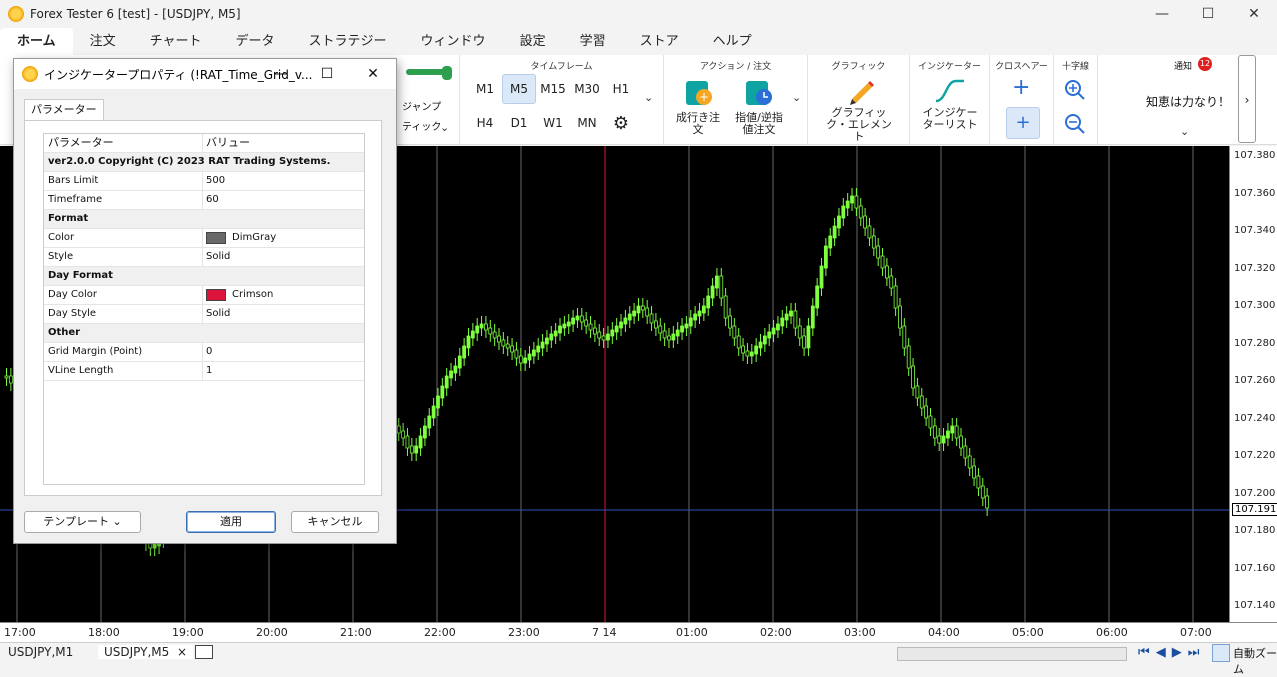 The width and height of the screenshot is (1277, 677). What do you see at coordinates (1208, 14) in the screenshot?
I see `maximize-button: ☐` at bounding box center [1208, 14].